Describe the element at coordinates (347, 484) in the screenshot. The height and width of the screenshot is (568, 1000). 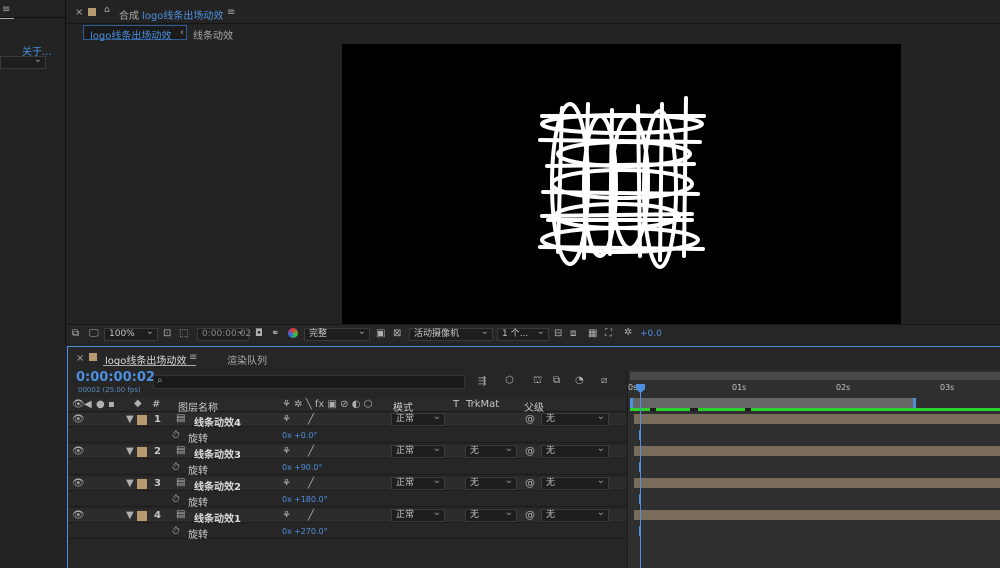
I see `layer-row: 👁 ▼ 3 ▤ 线条动效2 ⚘ ╱ 正常 无 @ 无` at that location.